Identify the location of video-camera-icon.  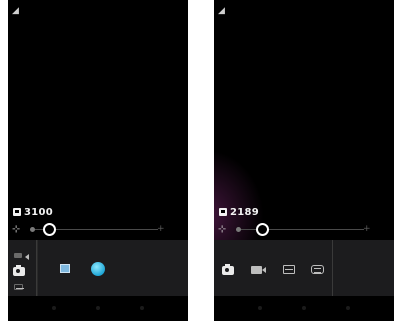
(258, 270).